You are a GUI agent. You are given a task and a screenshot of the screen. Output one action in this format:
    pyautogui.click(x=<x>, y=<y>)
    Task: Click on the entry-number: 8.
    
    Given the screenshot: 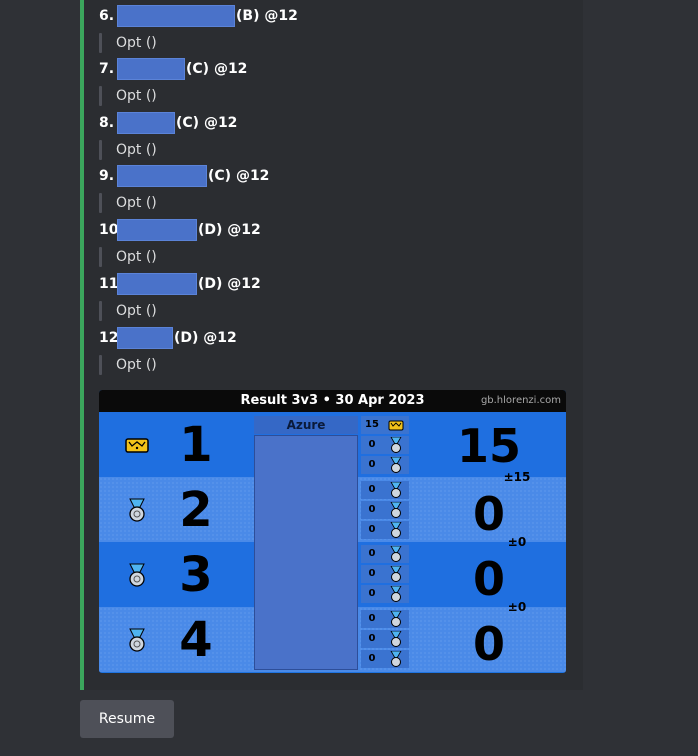 What is the action you would take?
    pyautogui.click(x=107, y=123)
    